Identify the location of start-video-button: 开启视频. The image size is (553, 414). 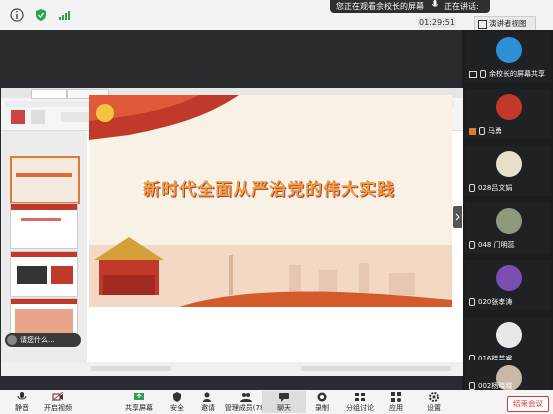
(58, 402).